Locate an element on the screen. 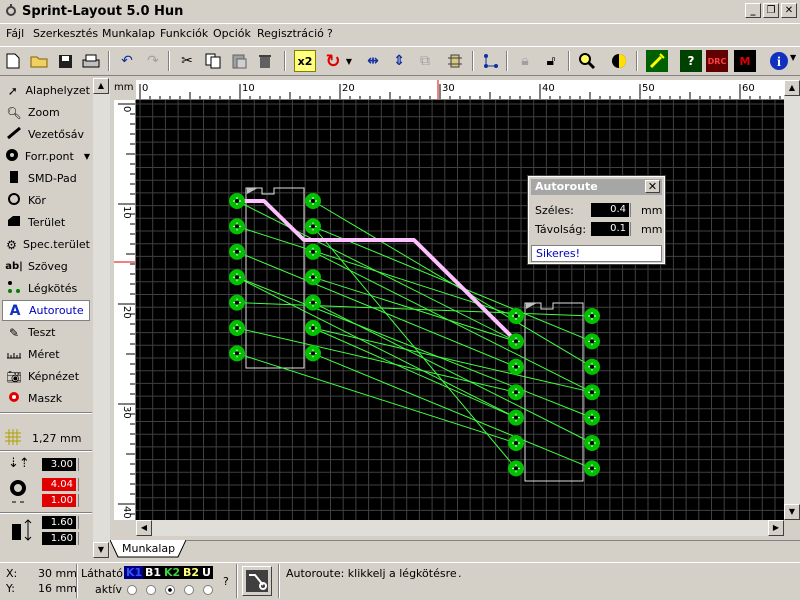 The image size is (800, 600). connections-icon is located at coordinates (491, 61).